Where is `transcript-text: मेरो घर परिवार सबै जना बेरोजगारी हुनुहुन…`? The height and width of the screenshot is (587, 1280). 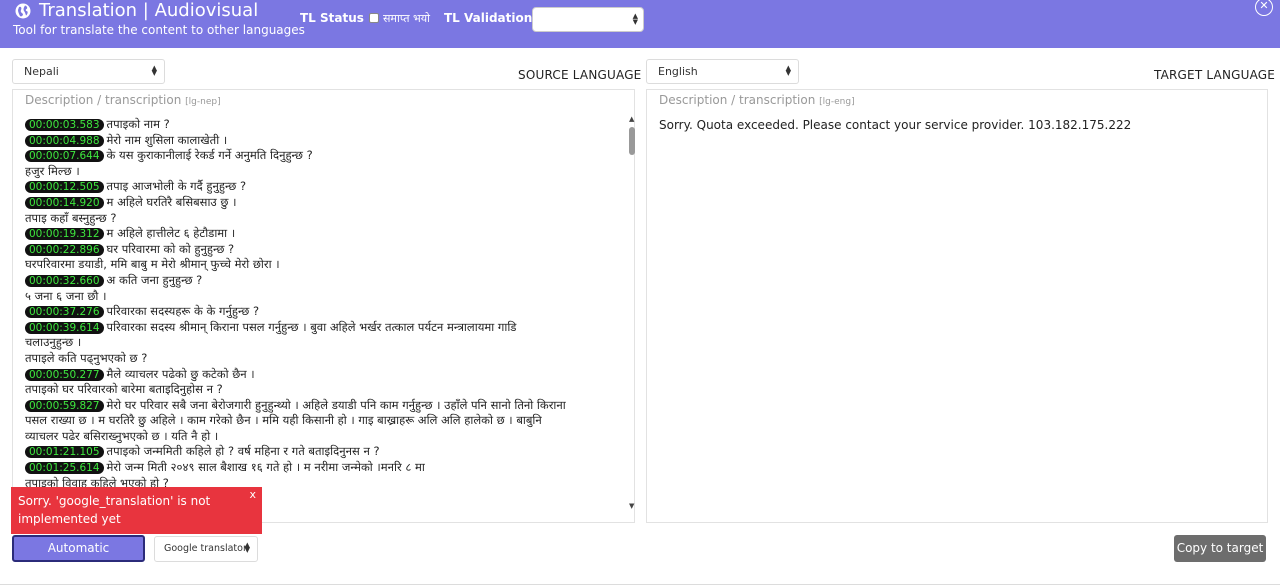
transcript-text: मेरो घर परिवार सबै जना बेरोजगारी हुनुहुन… is located at coordinates (336, 404).